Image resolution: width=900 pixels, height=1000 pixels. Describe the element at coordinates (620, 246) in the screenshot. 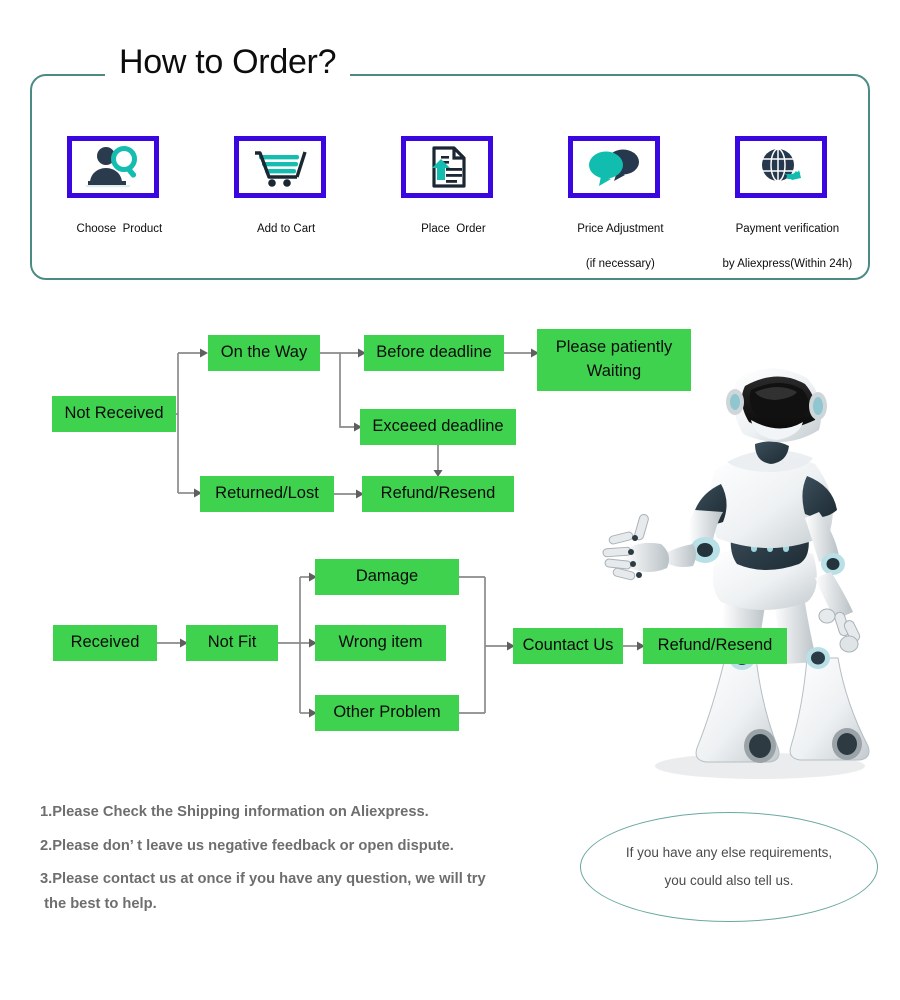

I see `step-label: Price Adjustment (if necessary)` at that location.